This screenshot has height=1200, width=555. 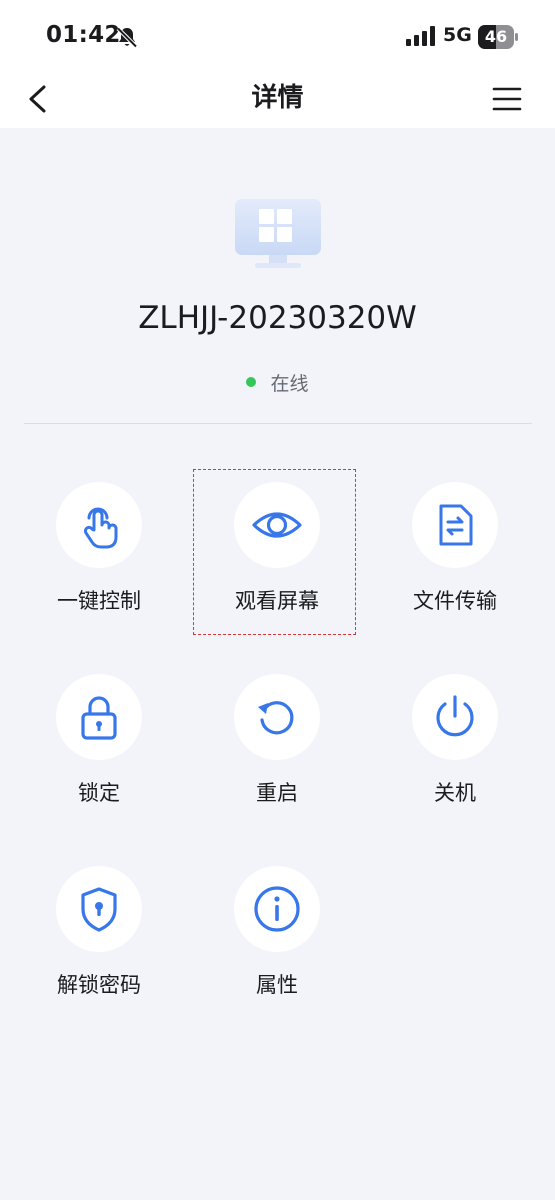 What do you see at coordinates (277, 793) in the screenshot?
I see `action-label: 重启` at bounding box center [277, 793].